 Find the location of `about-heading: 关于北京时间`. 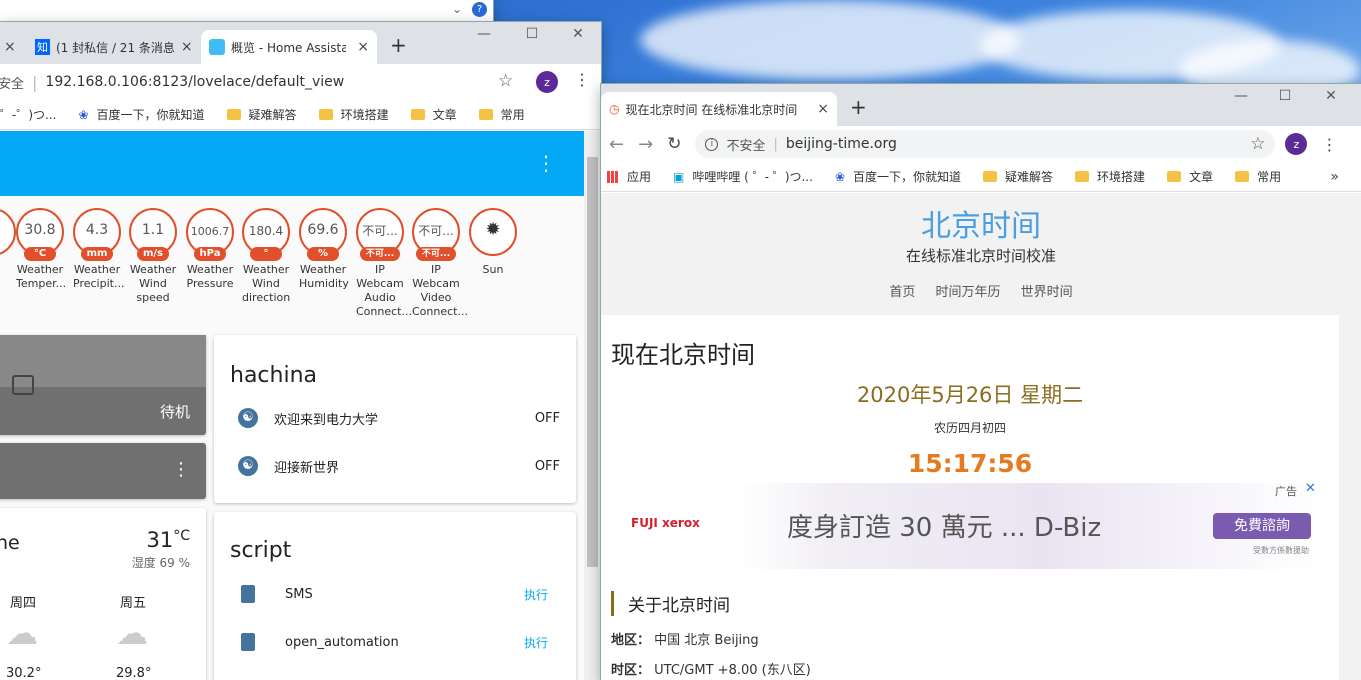

about-heading: 关于北京时间 is located at coordinates (670, 603).